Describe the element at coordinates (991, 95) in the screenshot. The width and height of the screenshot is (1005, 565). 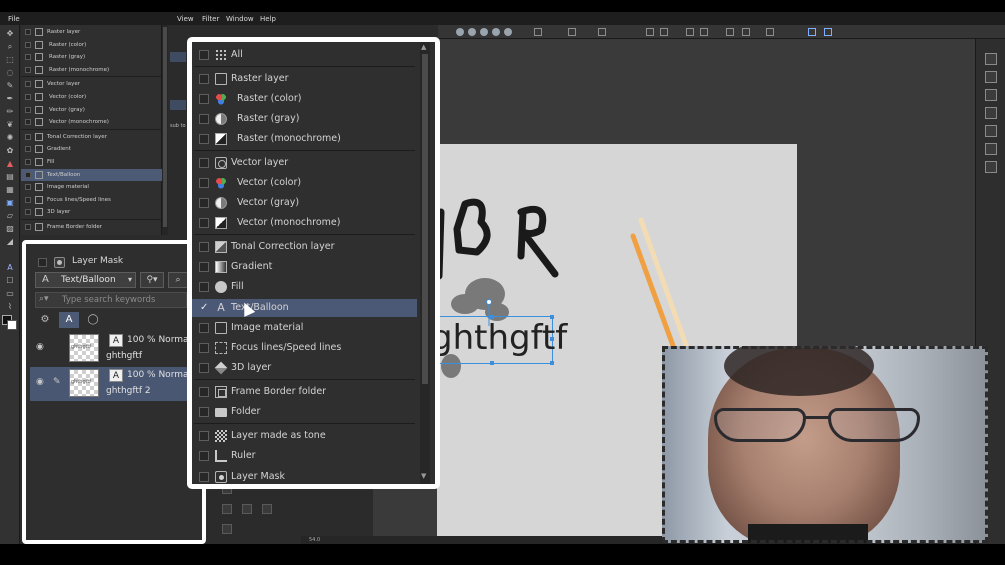
I see `color-palette-icon` at that location.